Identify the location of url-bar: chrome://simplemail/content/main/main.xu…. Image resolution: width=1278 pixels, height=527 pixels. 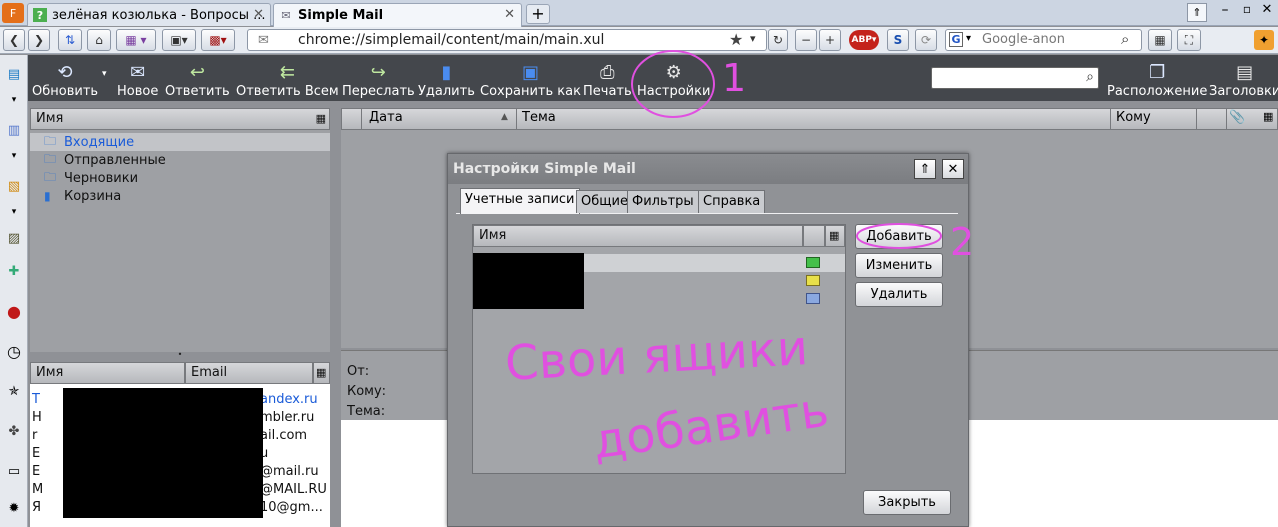
(507, 40).